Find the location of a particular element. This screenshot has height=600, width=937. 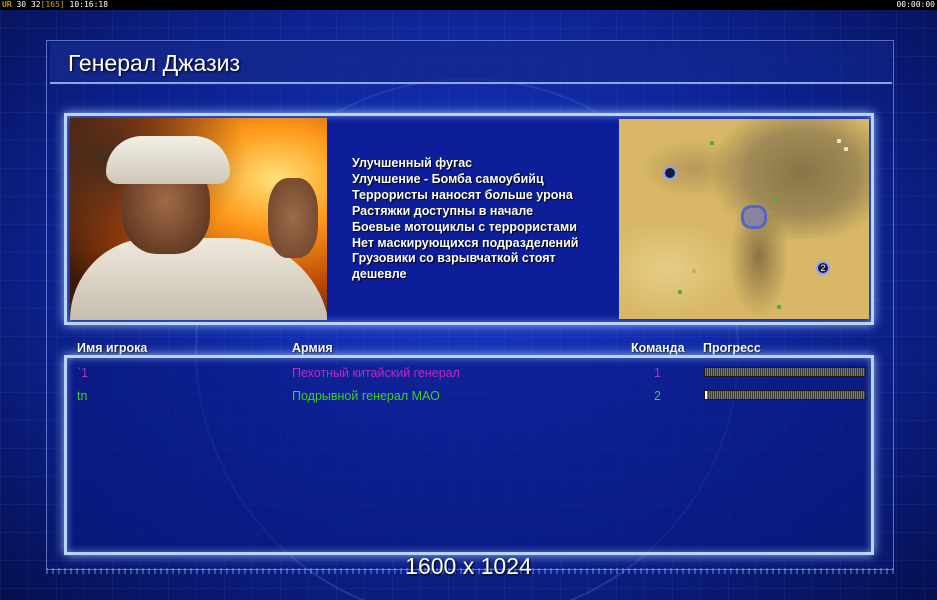

general-title: Генерал Джазиз is located at coordinates (154, 63).